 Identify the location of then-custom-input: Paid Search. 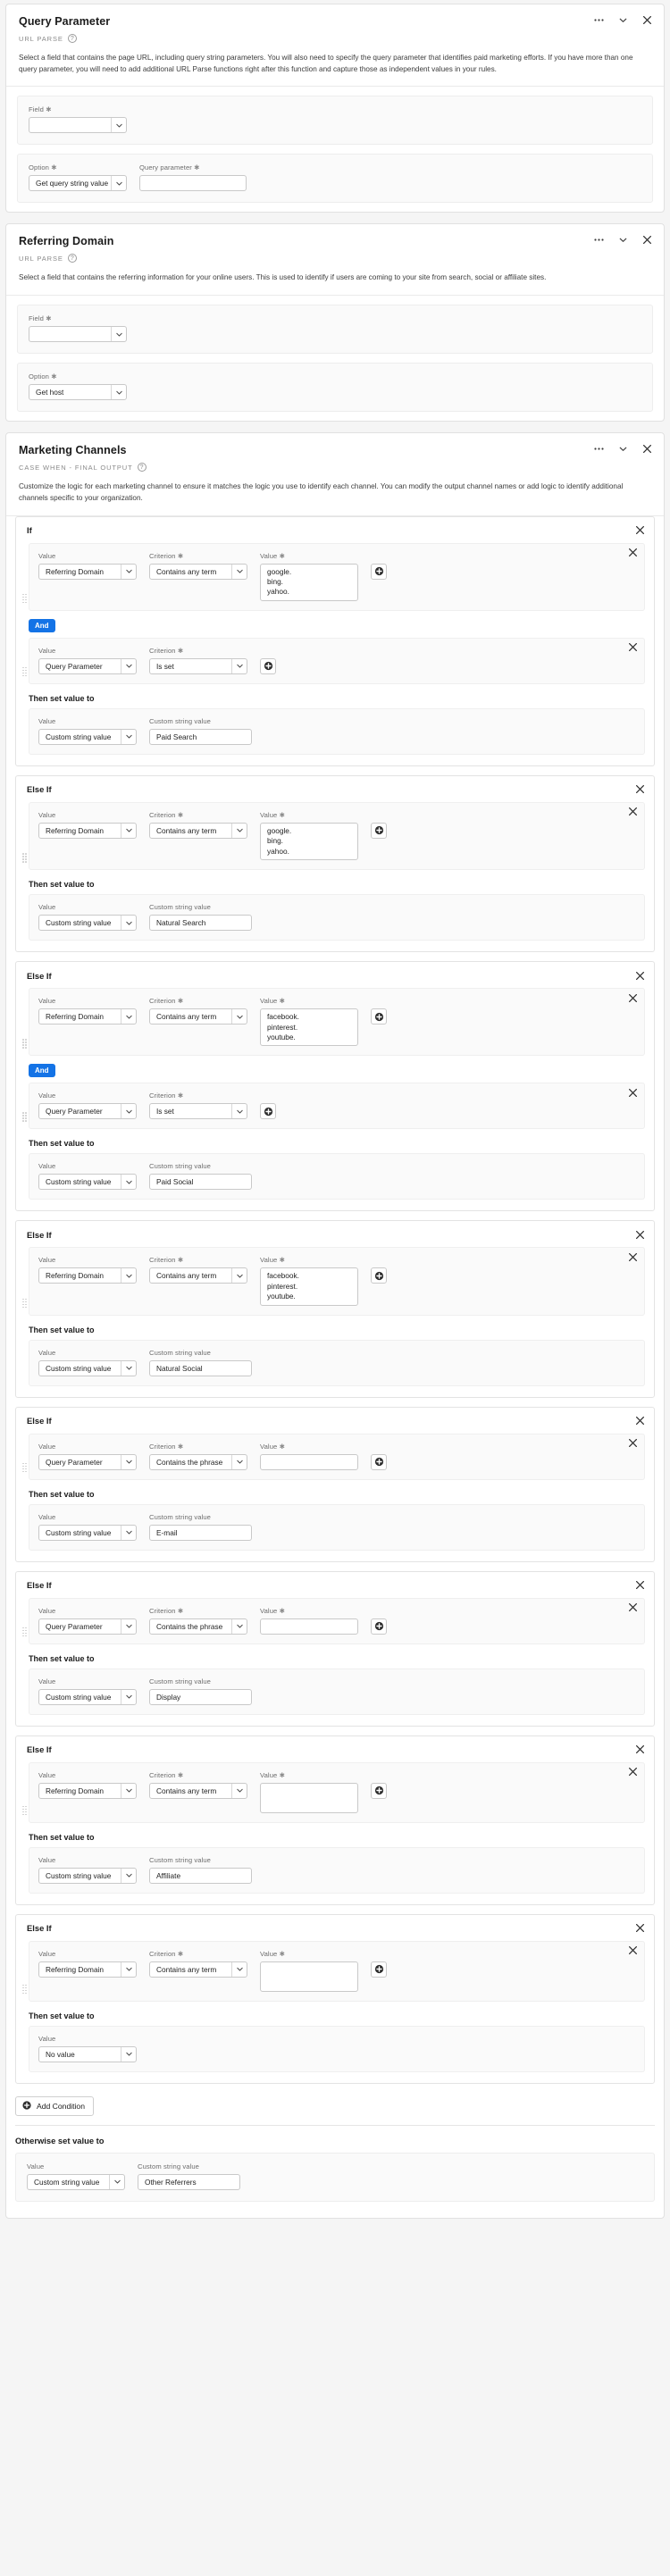
(200, 737).